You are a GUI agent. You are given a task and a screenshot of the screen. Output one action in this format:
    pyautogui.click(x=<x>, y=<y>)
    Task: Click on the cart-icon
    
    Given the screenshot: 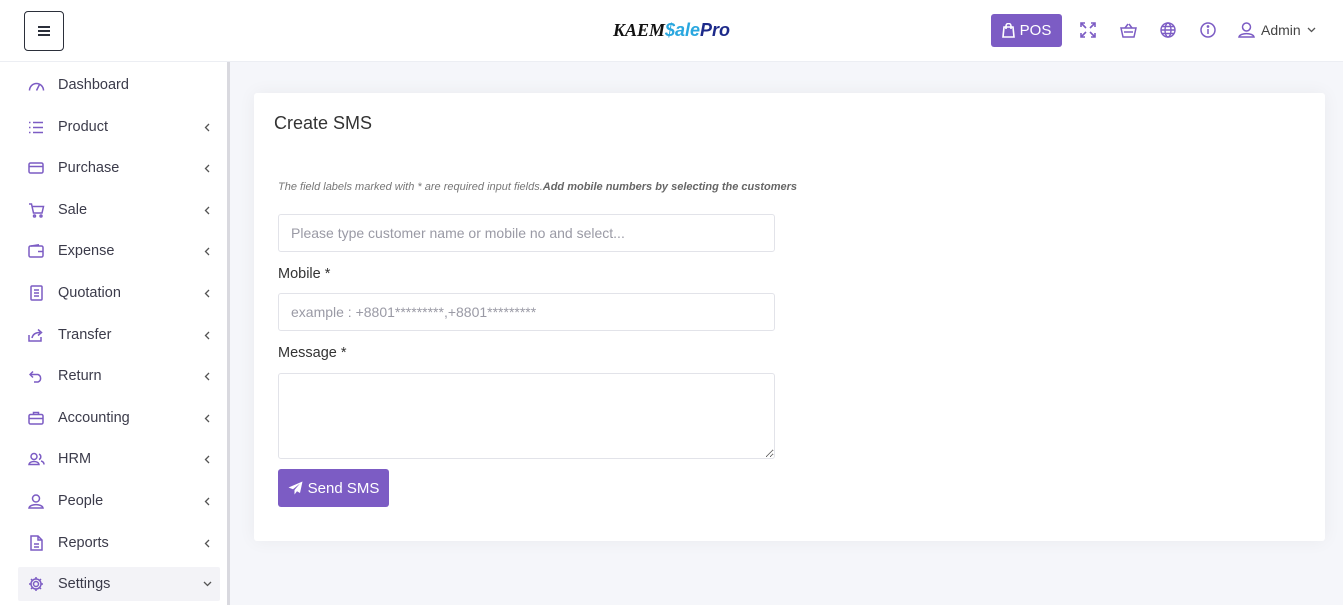 What is the action you would take?
    pyautogui.click(x=36, y=210)
    